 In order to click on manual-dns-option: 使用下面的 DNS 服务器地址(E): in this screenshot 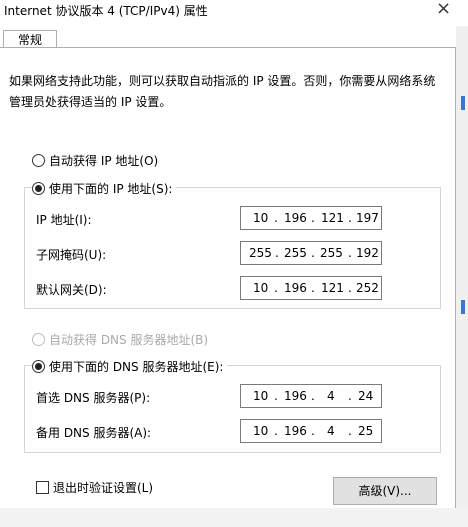, I will do `click(130, 366)`.